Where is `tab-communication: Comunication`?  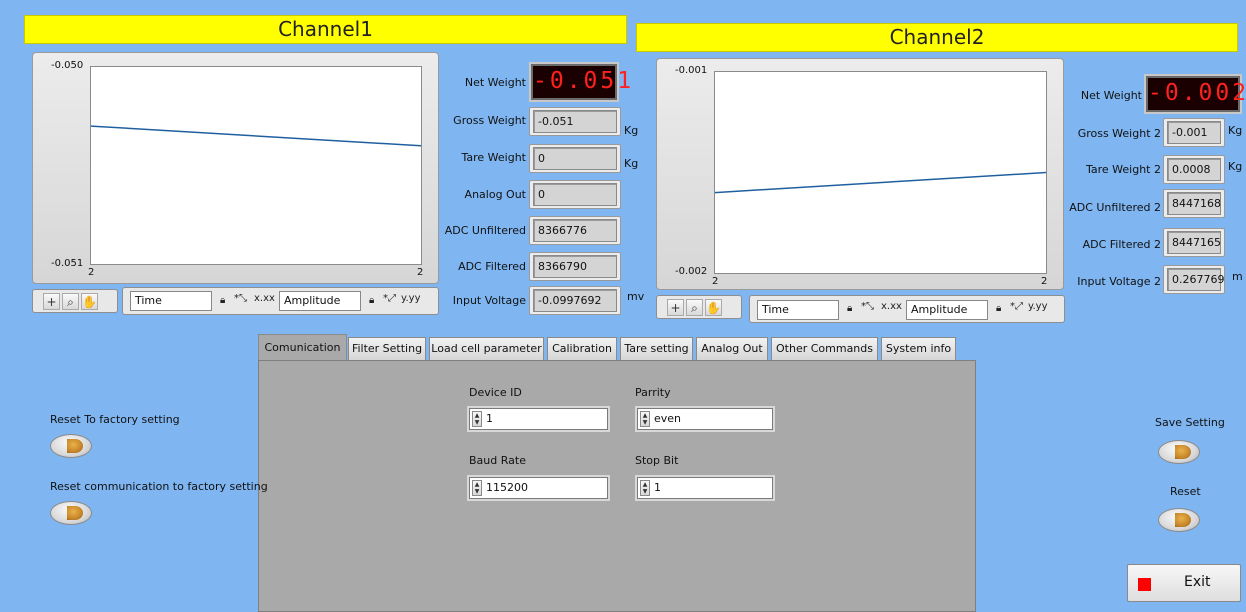 tab-communication: Comunication is located at coordinates (302, 347).